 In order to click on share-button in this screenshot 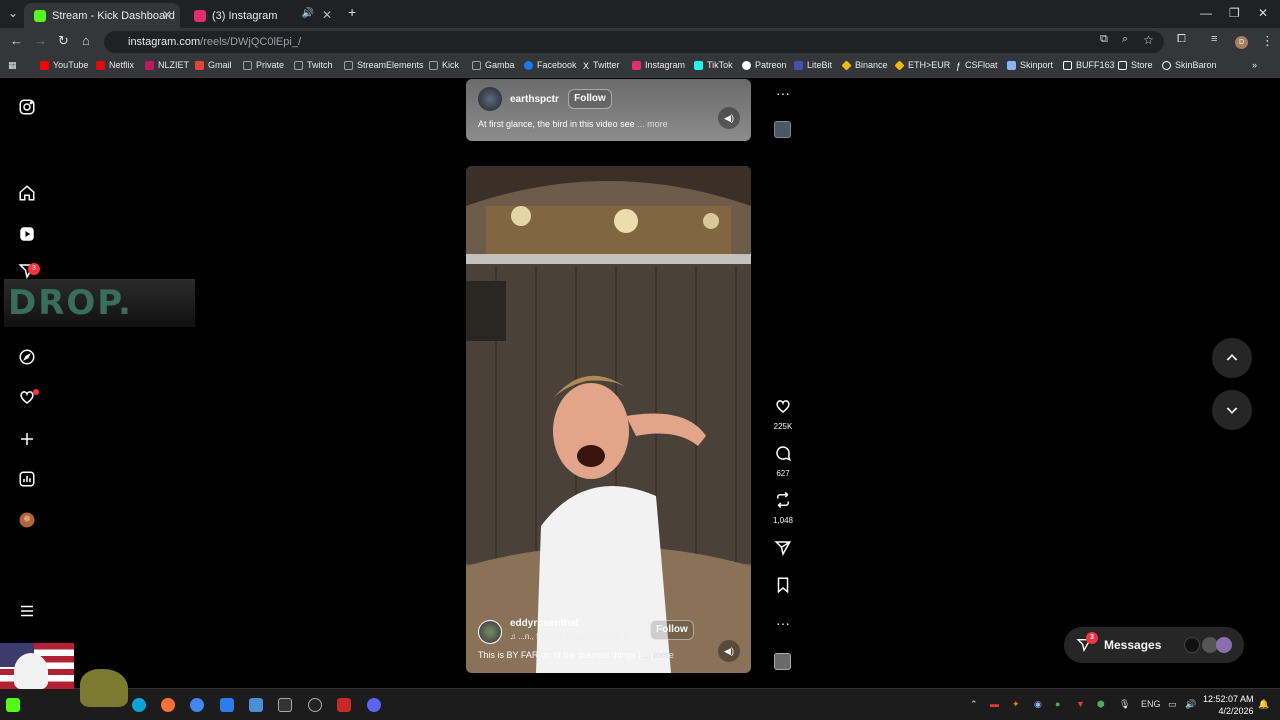, I will do `click(783, 550)`.